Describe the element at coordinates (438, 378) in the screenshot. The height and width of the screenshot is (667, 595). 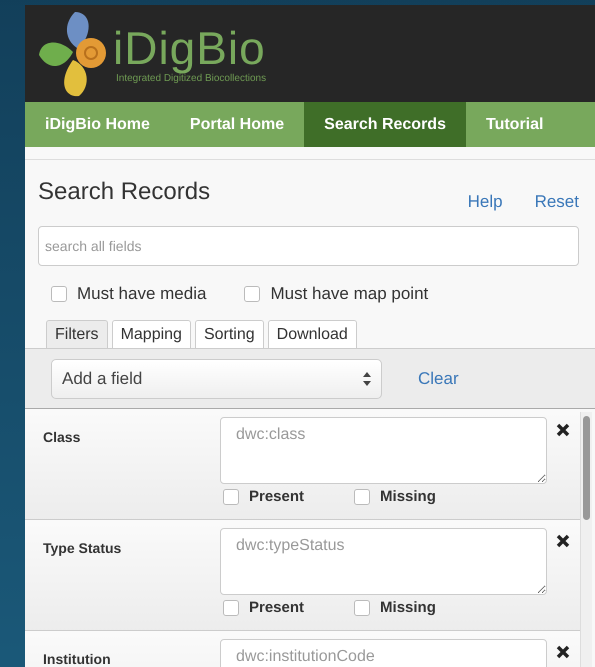
I see `clear-link: Clear` at that location.